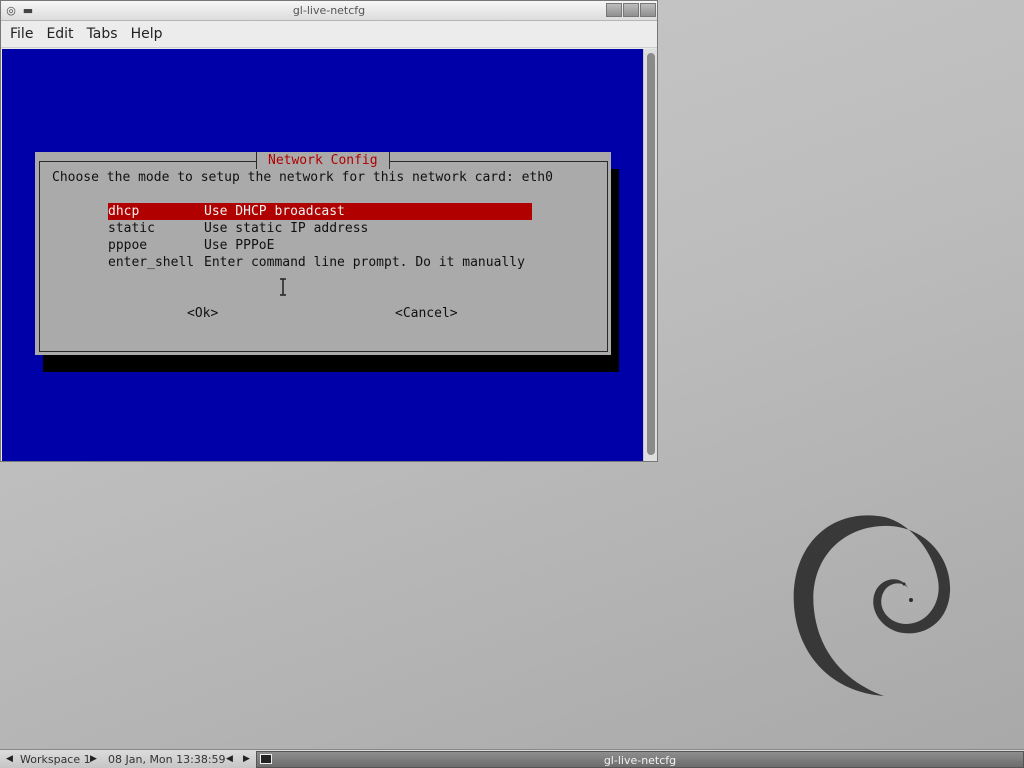 This screenshot has width=1024, height=768. I want to click on option-static: static Use static IP address, so click(320, 228).